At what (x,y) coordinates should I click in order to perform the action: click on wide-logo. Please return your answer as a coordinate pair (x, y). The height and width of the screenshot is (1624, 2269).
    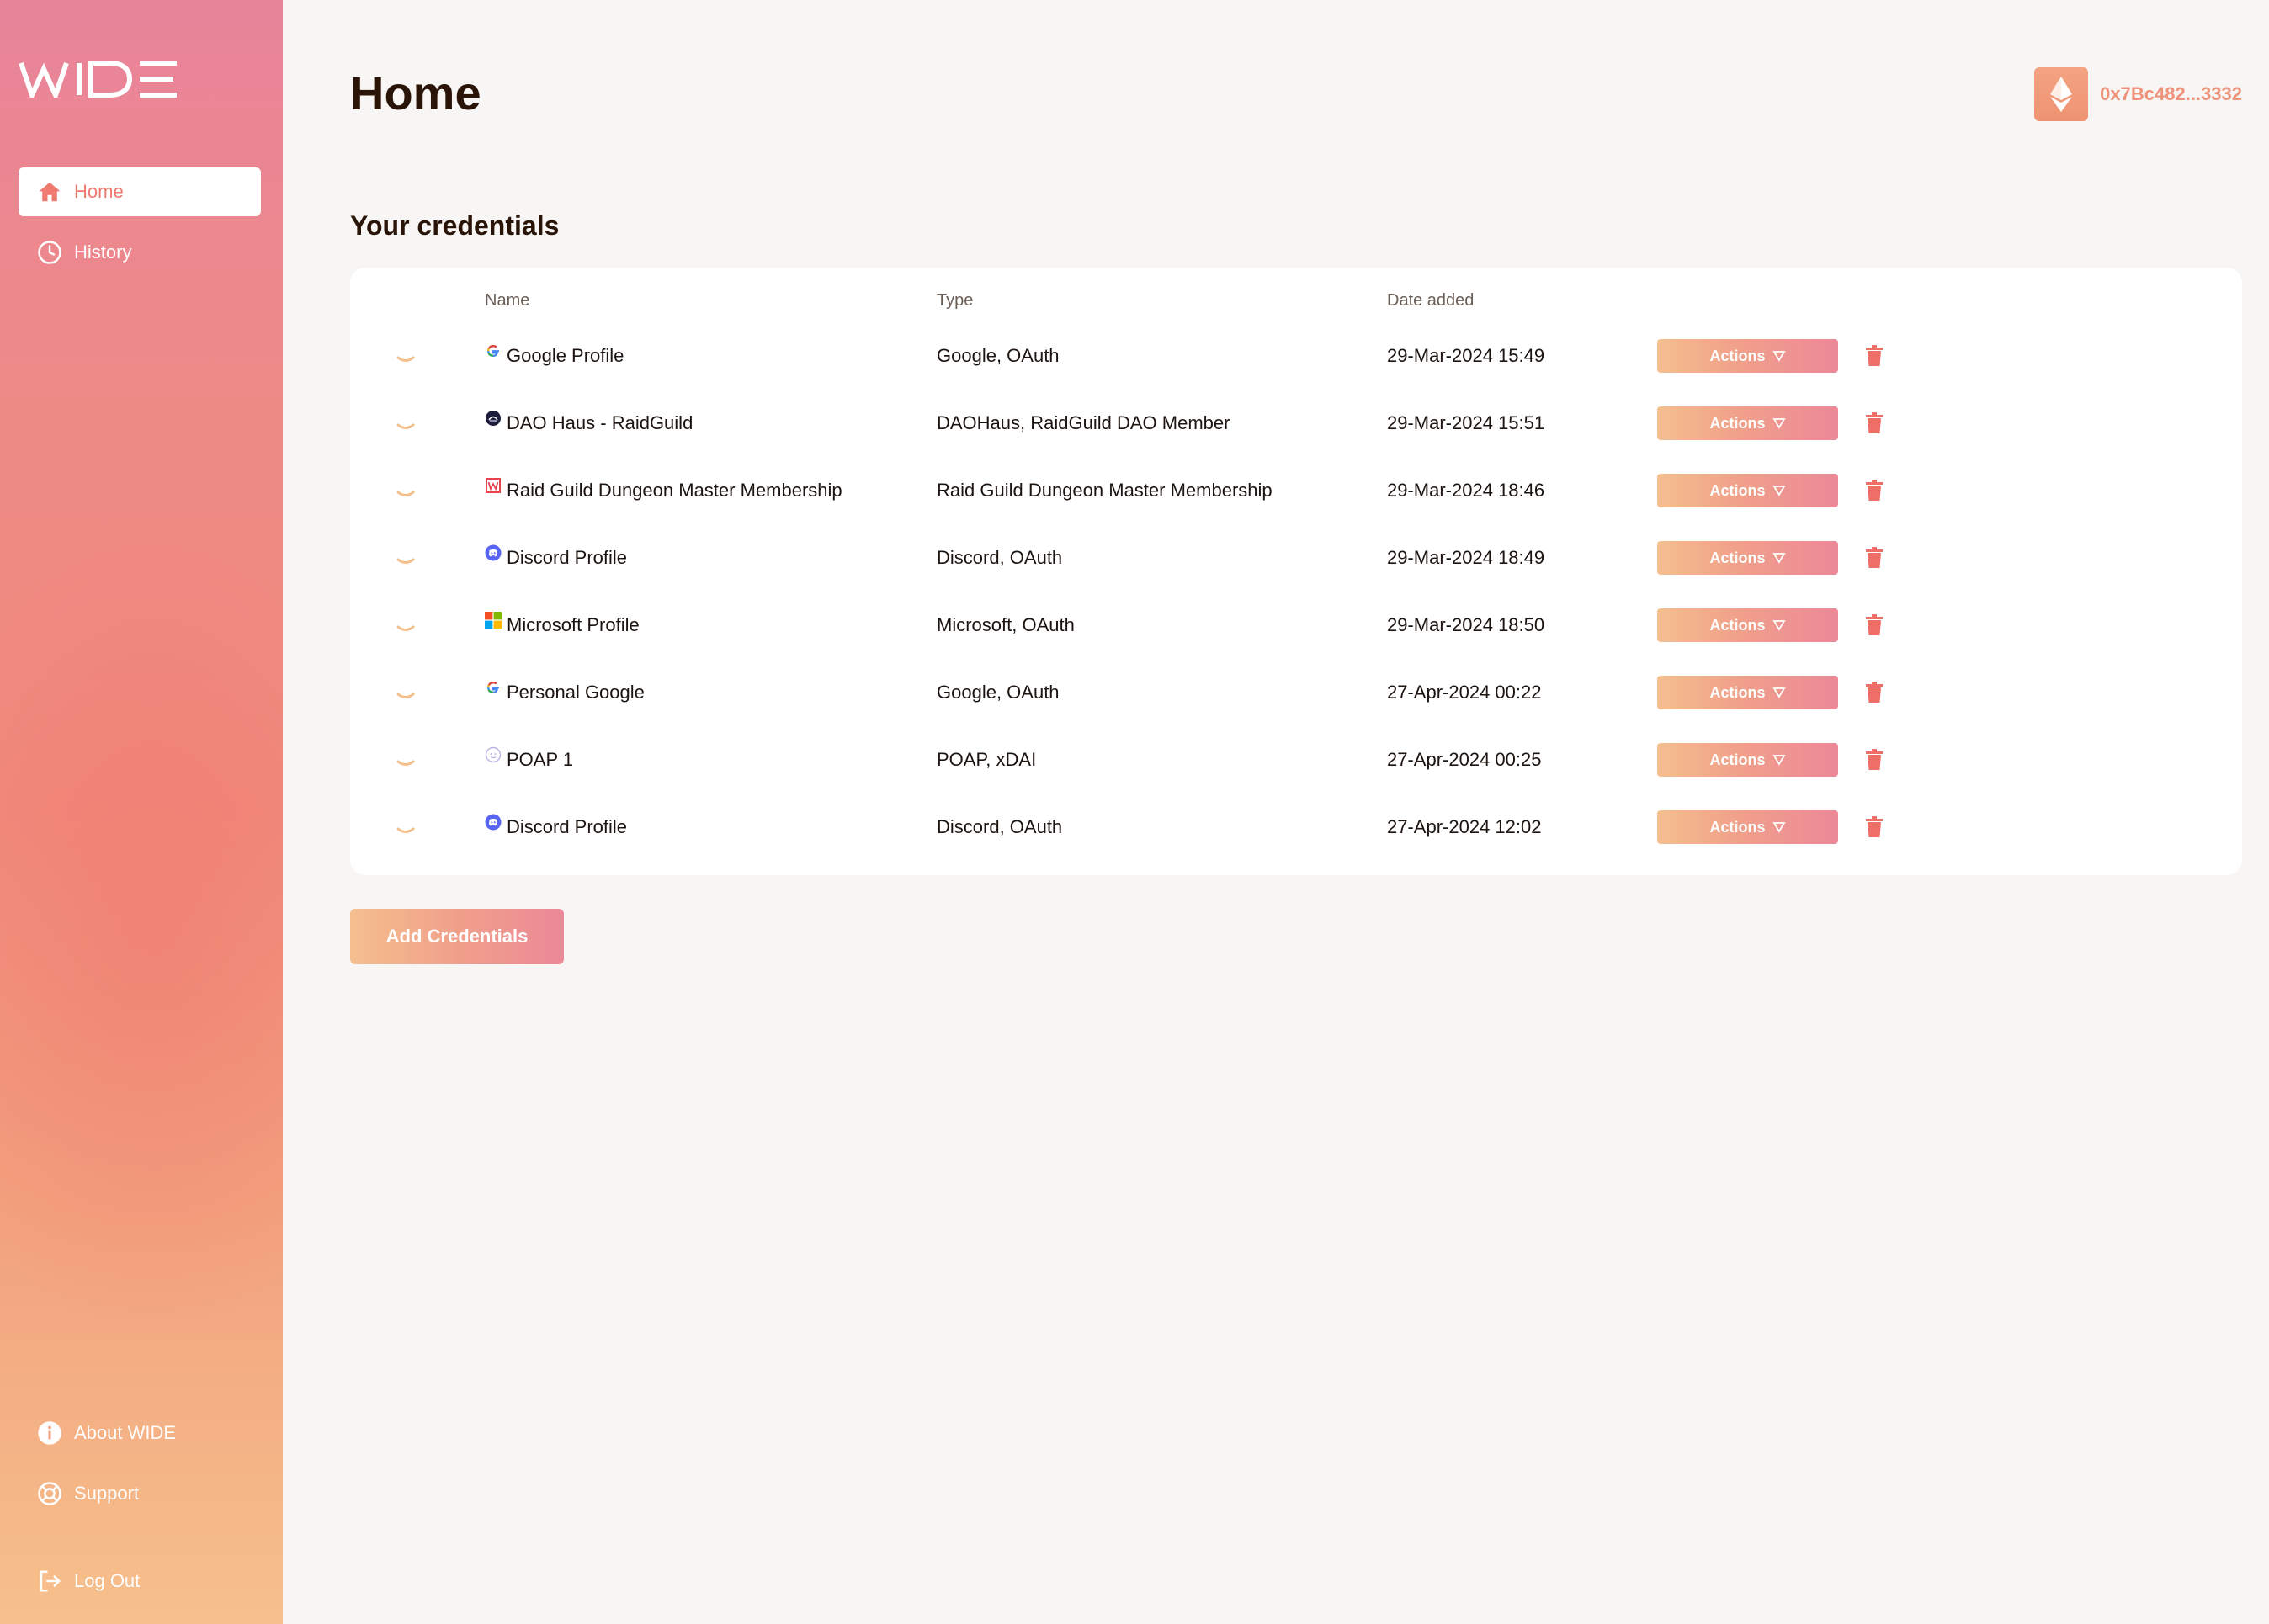
    Looking at the image, I should click on (99, 79).